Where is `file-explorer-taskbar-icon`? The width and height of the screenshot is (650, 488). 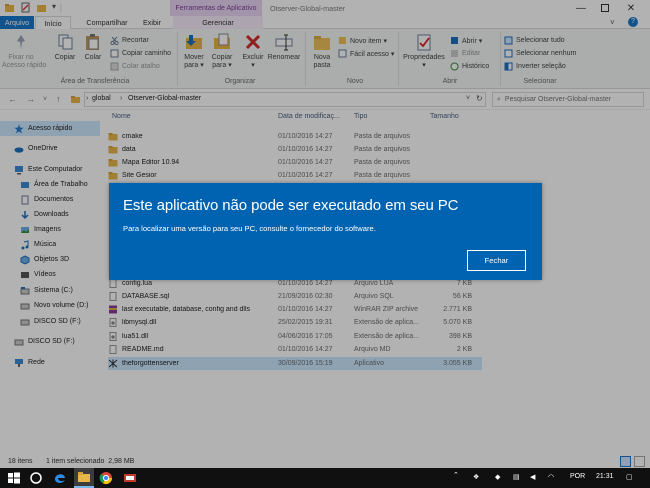 file-explorer-taskbar-icon is located at coordinates (84, 478).